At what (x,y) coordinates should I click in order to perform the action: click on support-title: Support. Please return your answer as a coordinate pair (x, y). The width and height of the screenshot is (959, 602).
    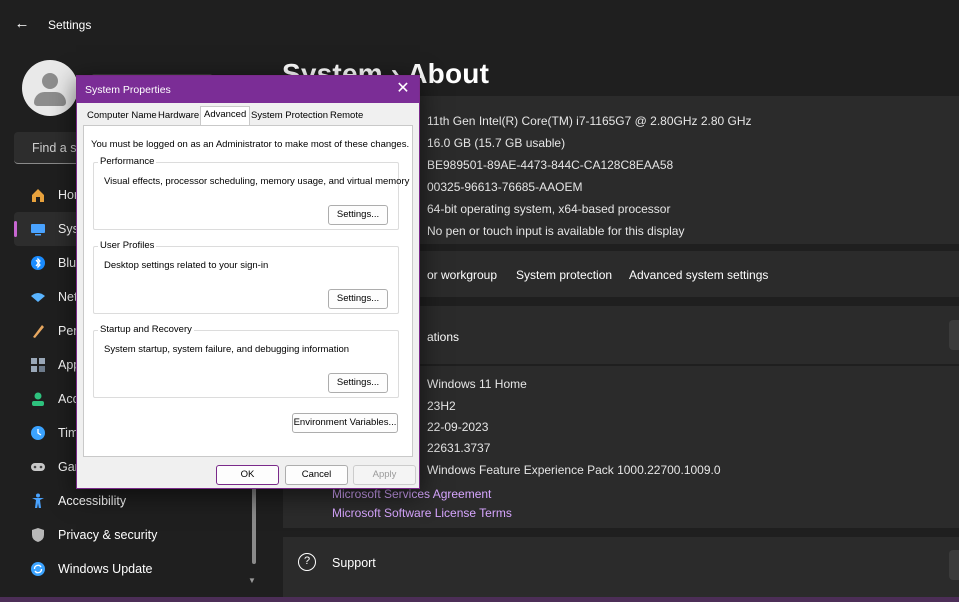
    Looking at the image, I should click on (354, 563).